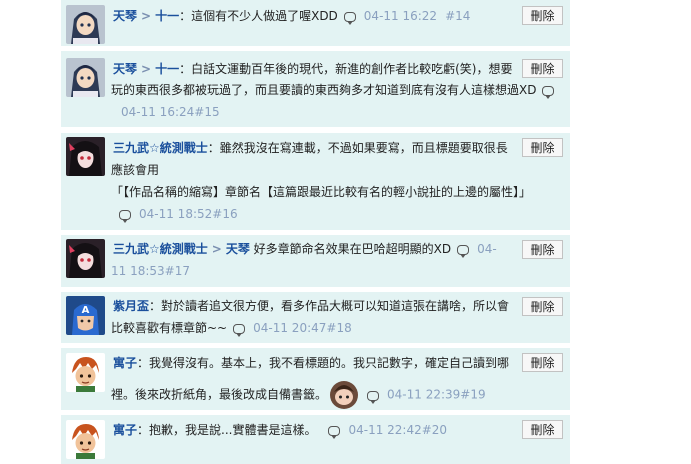 Image resolution: width=691 pixels, height=464 pixels. I want to click on username: 紫月盃, so click(131, 306).